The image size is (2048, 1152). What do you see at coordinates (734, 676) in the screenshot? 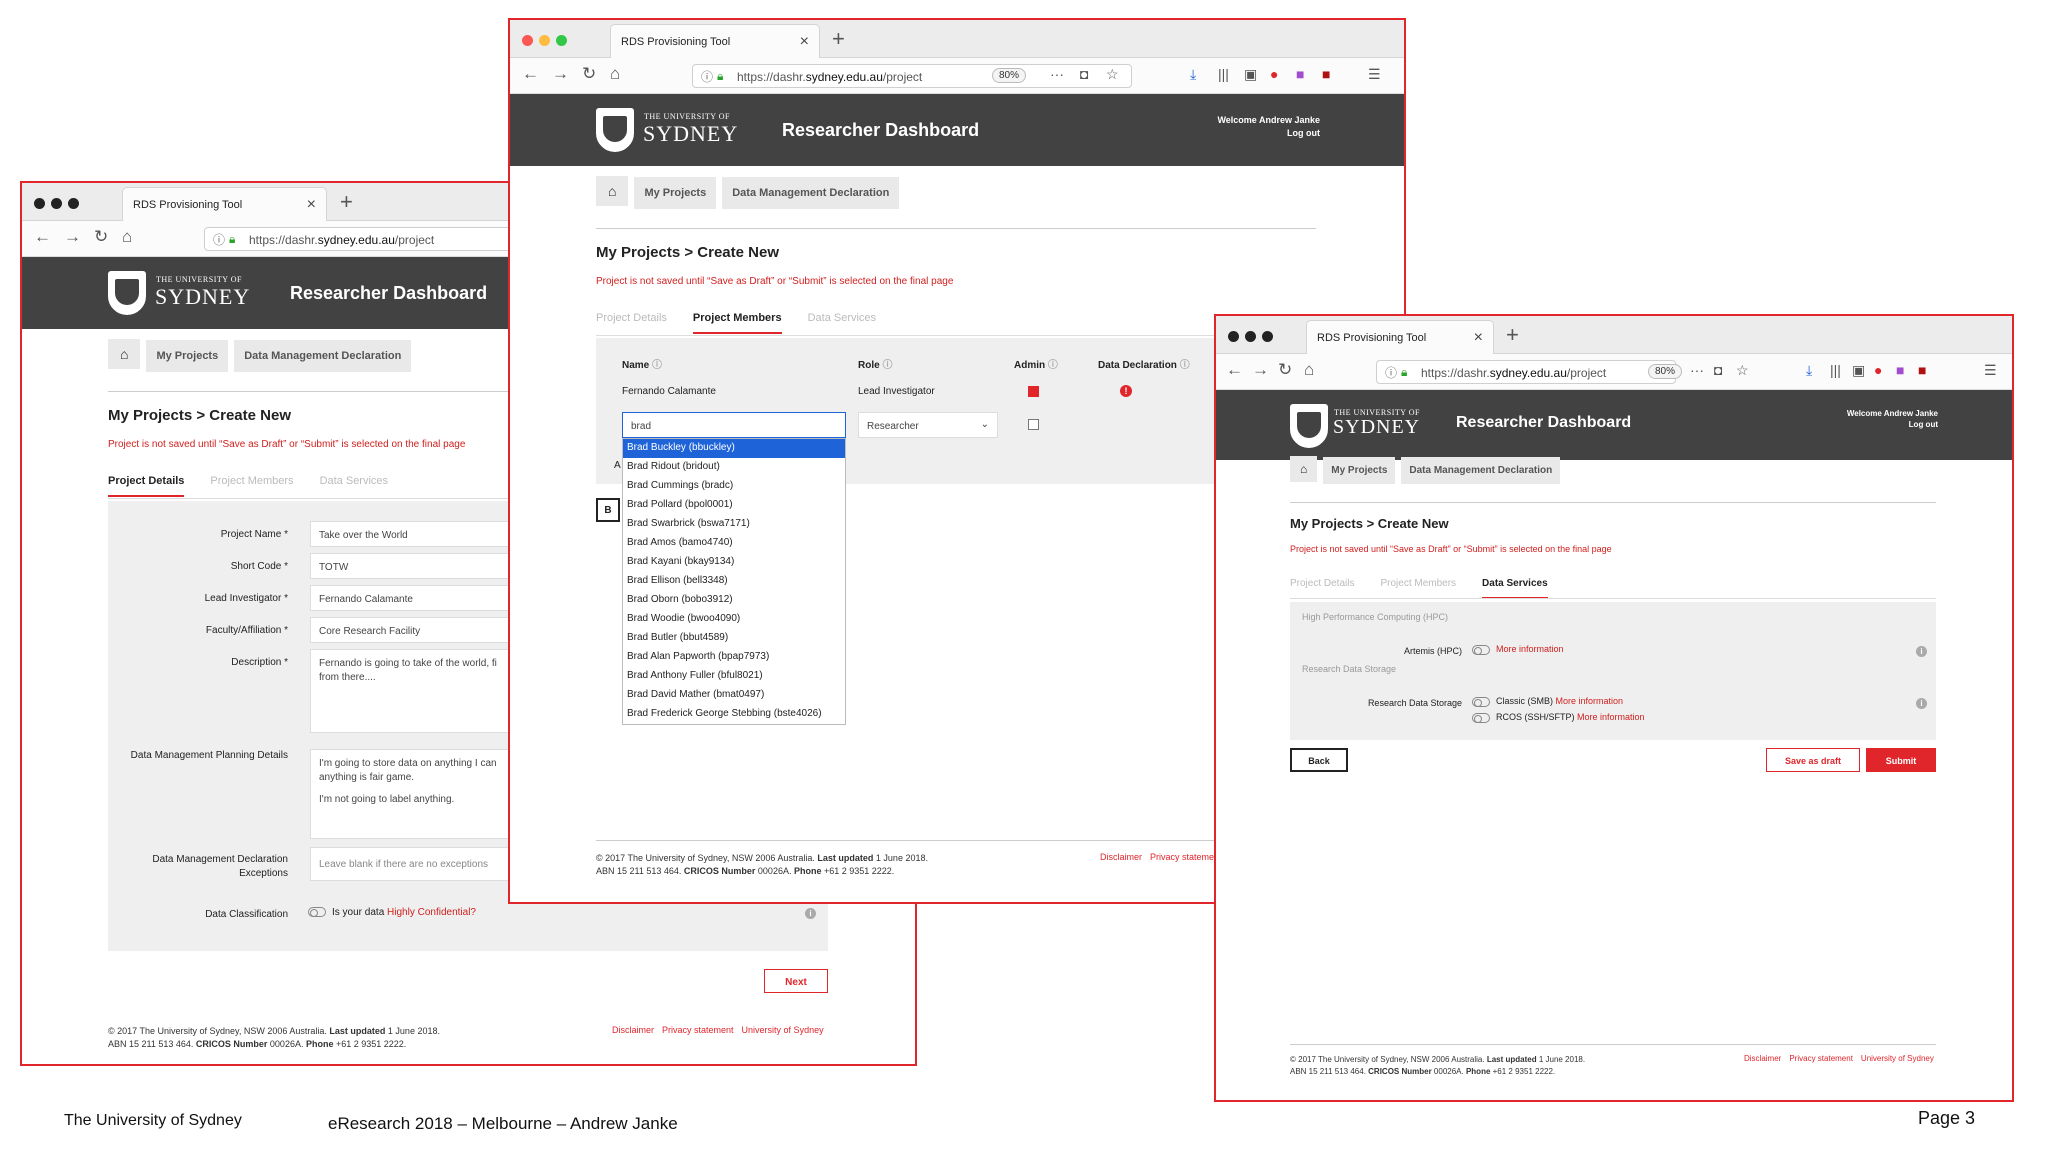
I see `list-item: Brad Anthony Fuller (bful8021)` at bounding box center [734, 676].